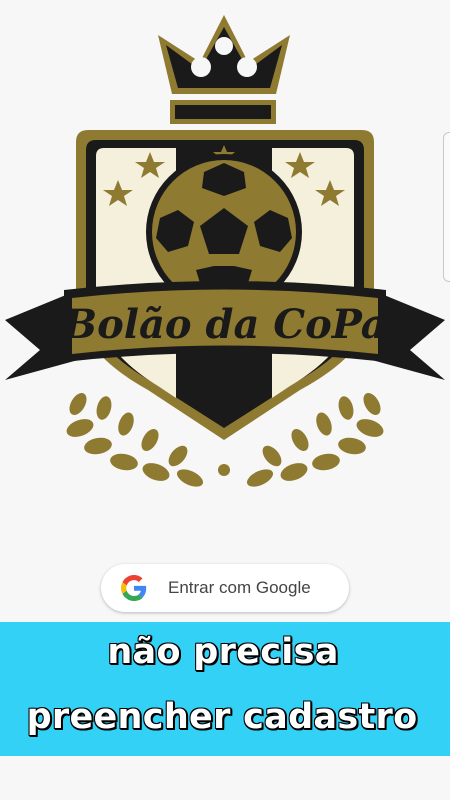 Image resolution: width=450 pixels, height=800 pixels. I want to click on google-g-icon, so click(134, 588).